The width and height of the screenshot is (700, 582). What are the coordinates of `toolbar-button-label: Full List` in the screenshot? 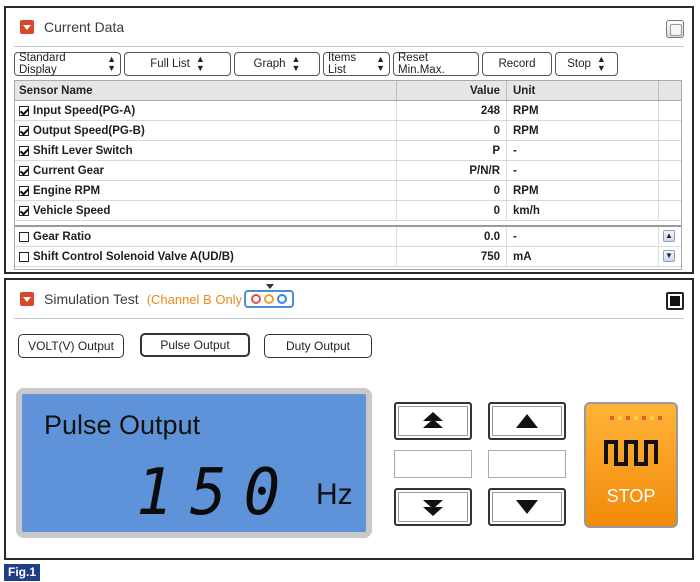 It's located at (170, 64).